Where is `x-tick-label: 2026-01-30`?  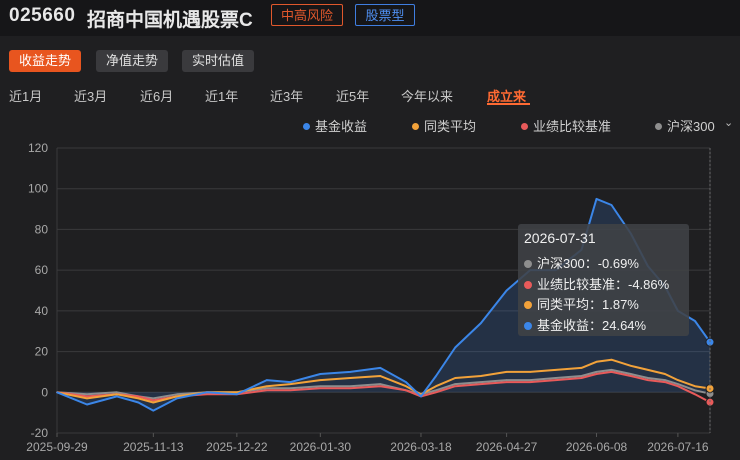 x-tick-label: 2026-01-30 is located at coordinates (321, 447).